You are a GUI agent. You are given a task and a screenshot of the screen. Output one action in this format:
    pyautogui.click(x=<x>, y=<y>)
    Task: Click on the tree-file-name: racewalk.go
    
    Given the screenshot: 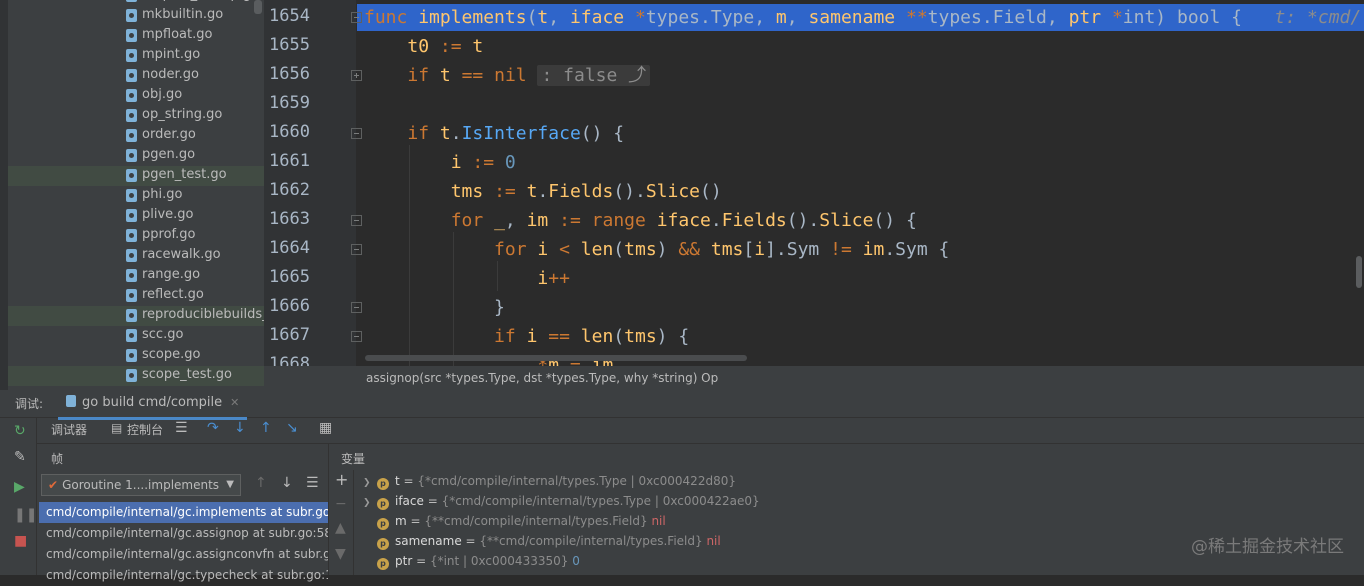 What is the action you would take?
    pyautogui.click(x=181, y=254)
    